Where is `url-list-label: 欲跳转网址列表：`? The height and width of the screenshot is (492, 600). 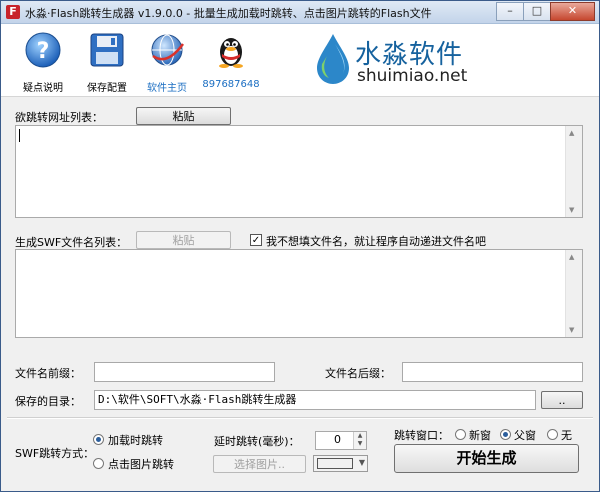
url-list-label: 欲跳转网址列表： is located at coordinates (59, 117).